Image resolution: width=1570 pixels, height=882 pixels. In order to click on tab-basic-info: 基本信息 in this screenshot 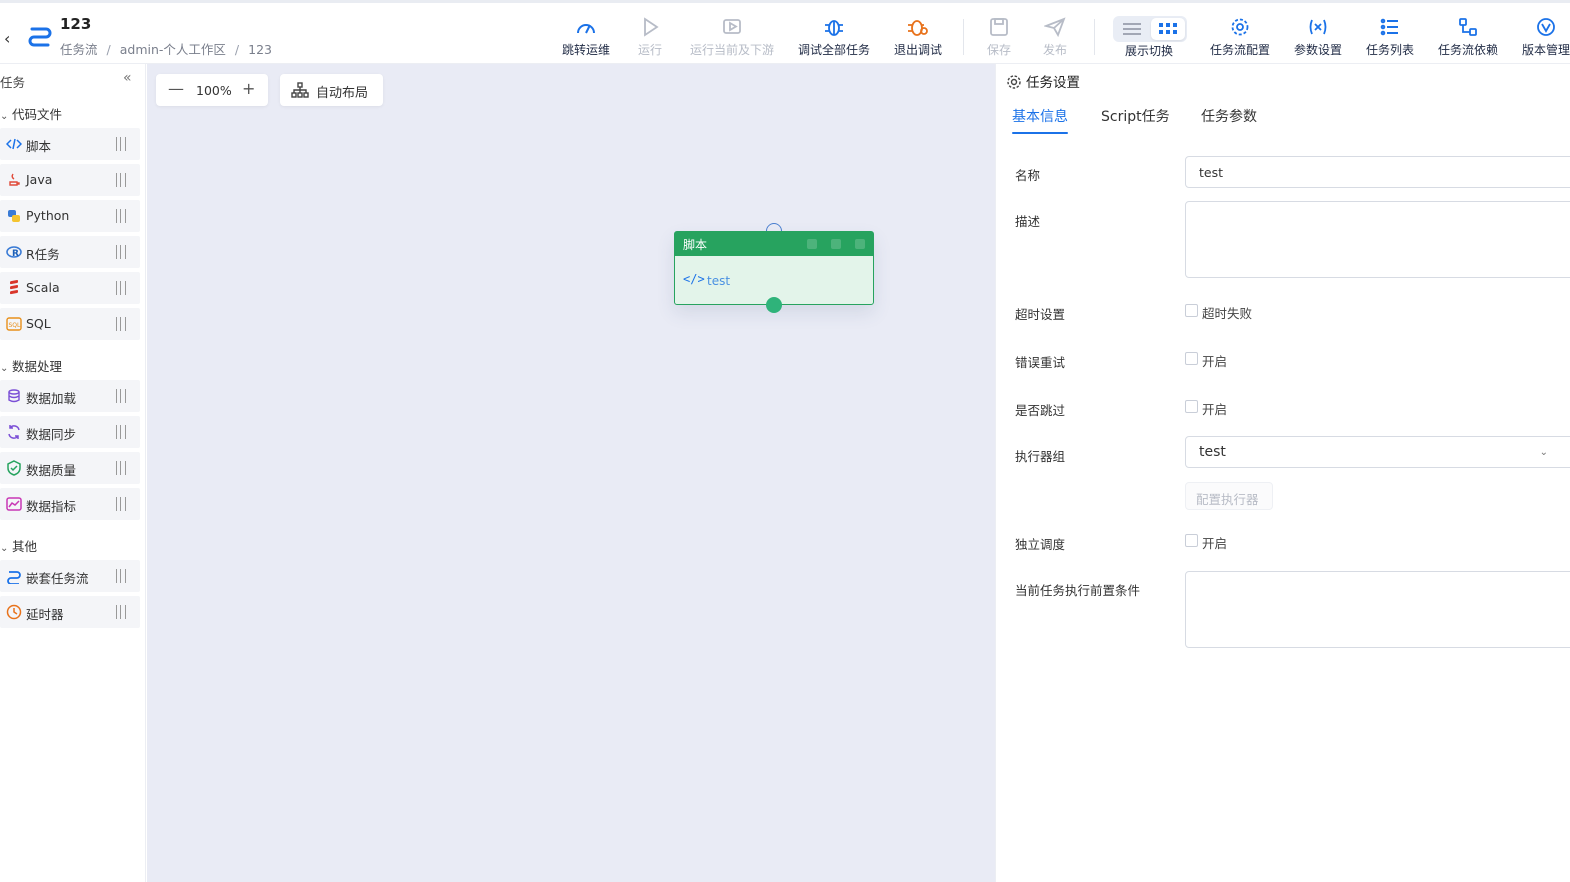, I will do `click(1040, 116)`.